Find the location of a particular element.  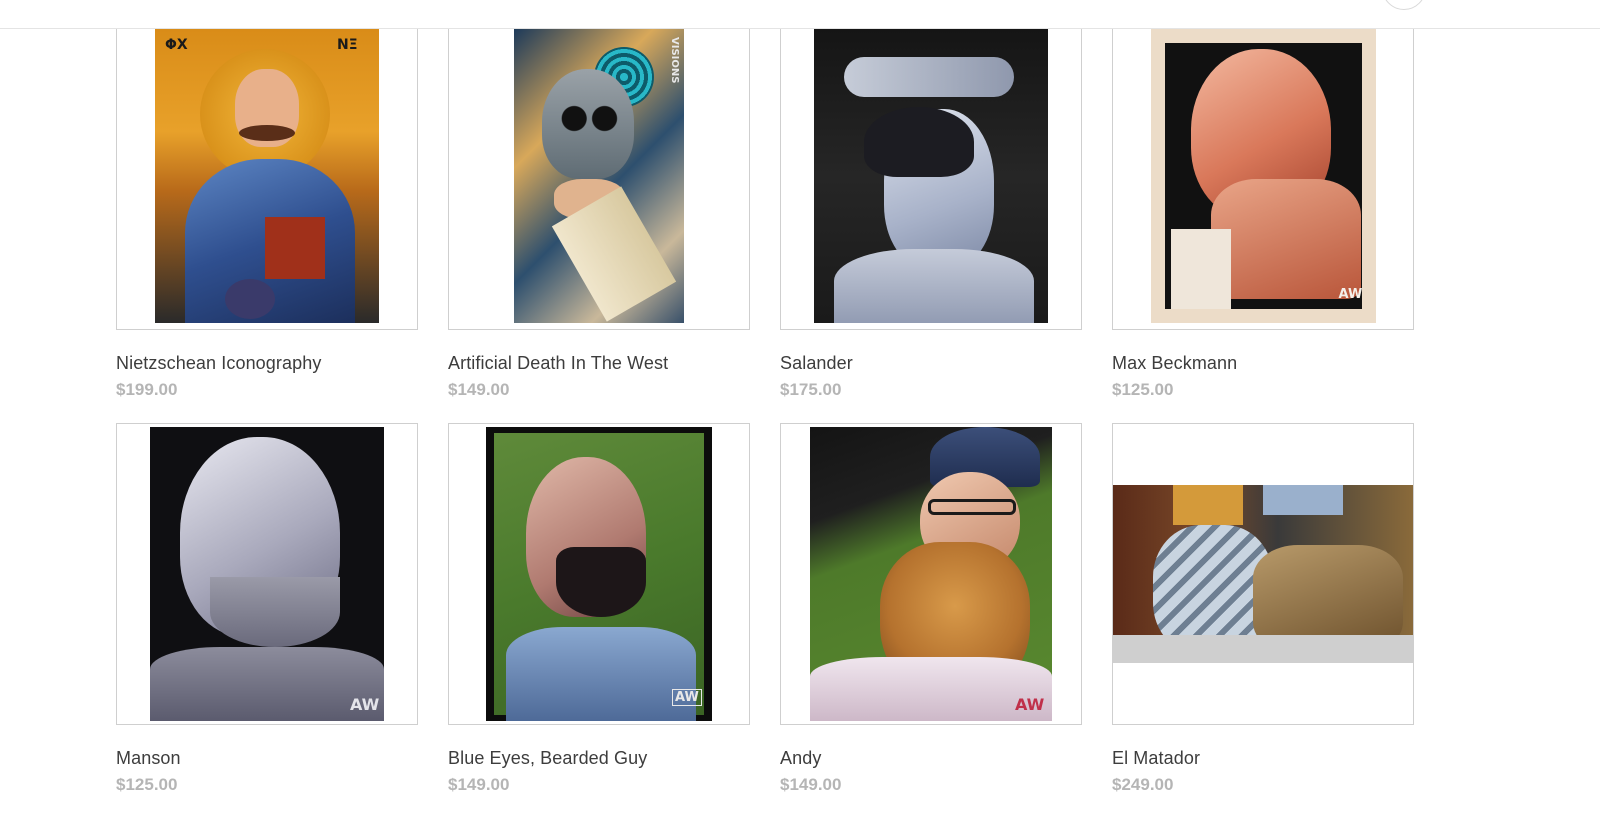

product-image-frame: VISIONS is located at coordinates (599, 179).